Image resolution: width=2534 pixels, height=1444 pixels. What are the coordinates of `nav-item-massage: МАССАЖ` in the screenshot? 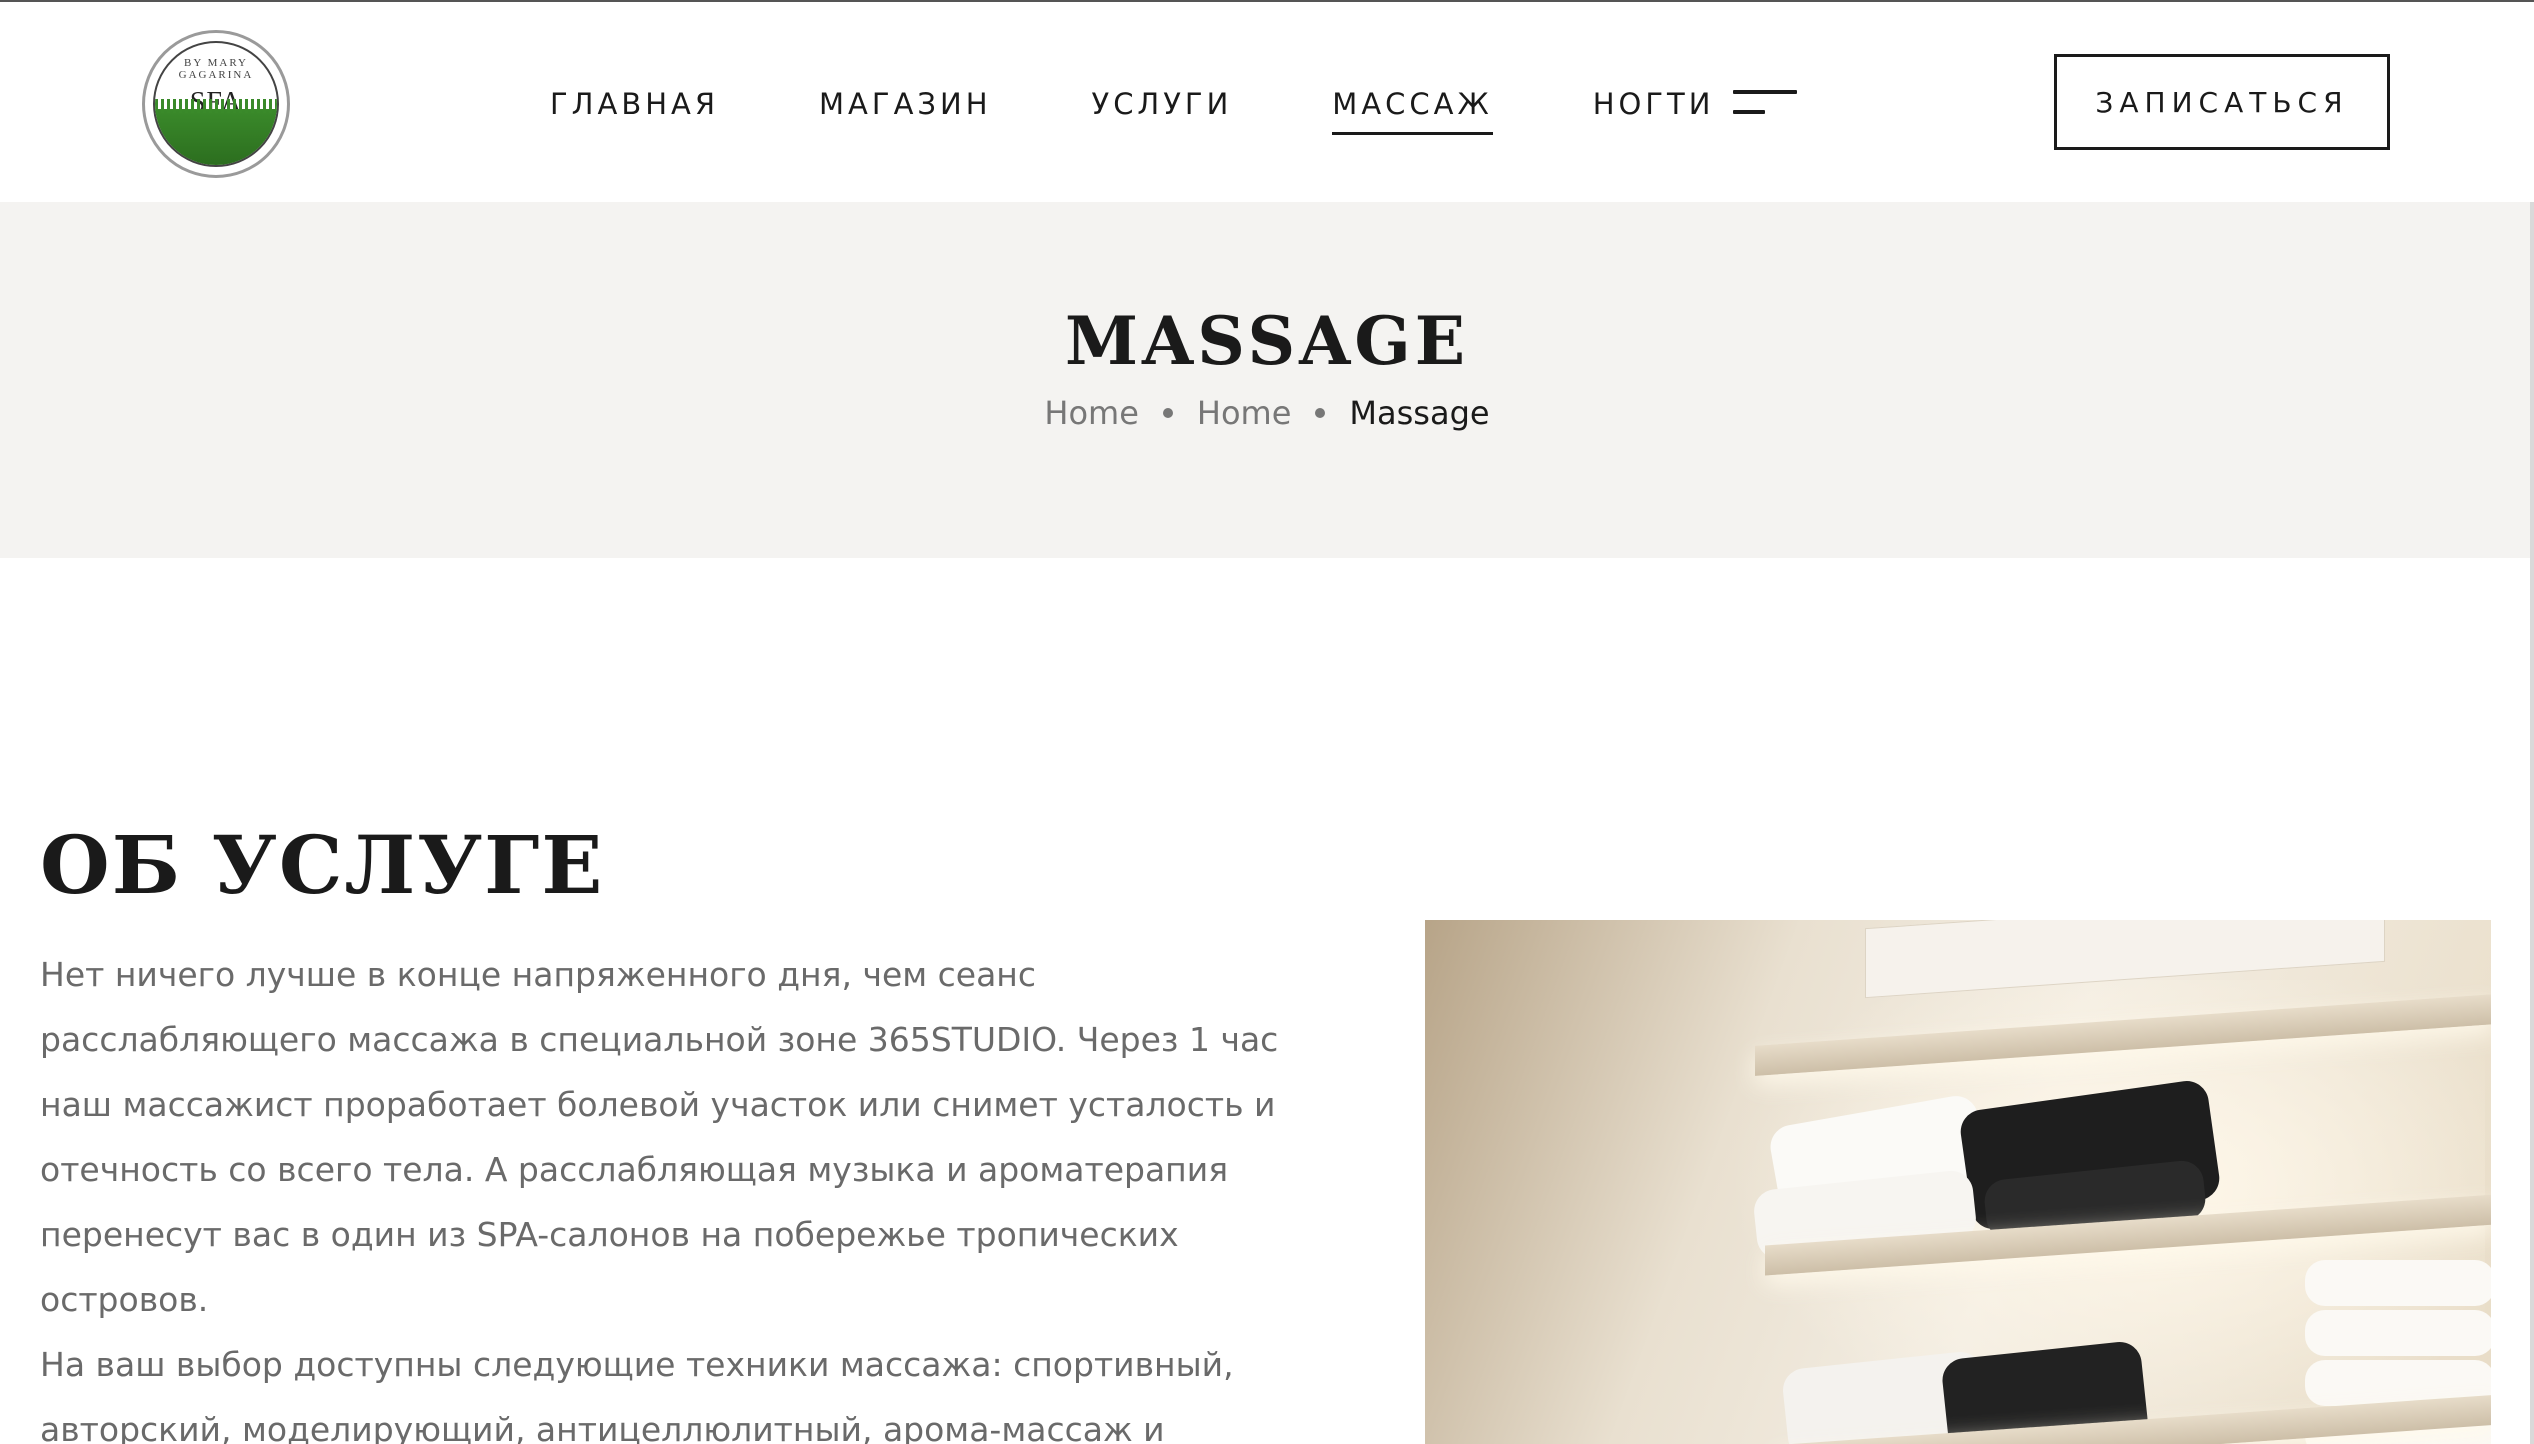 It's located at (1413, 111).